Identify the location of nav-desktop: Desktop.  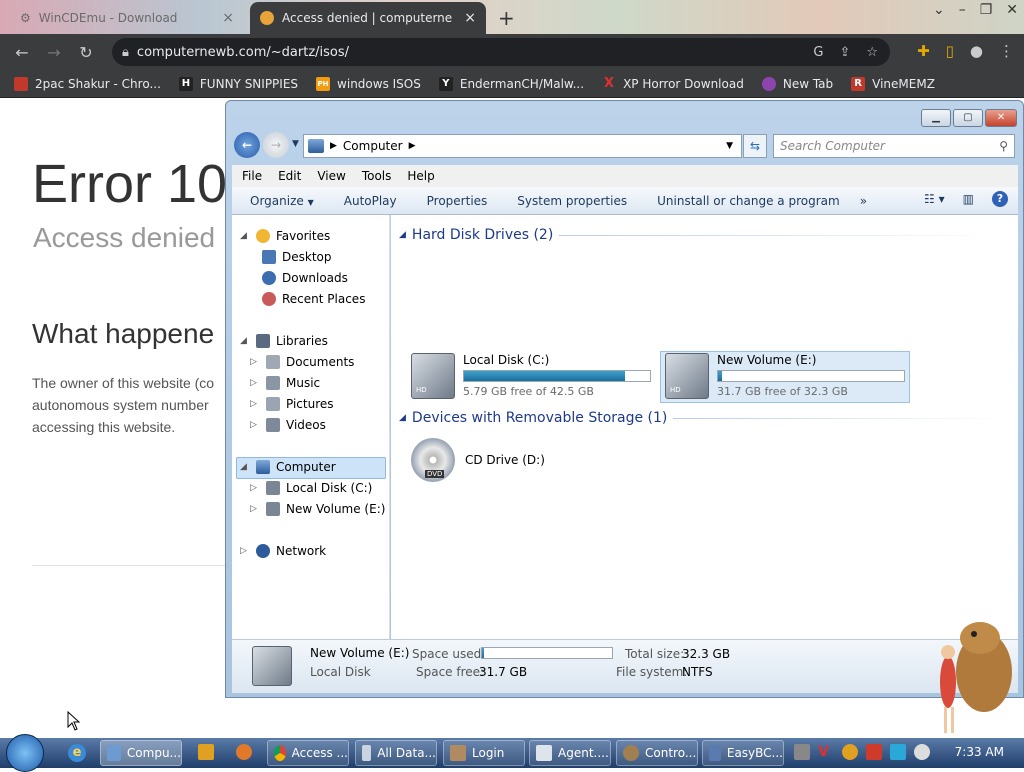
(297, 257).